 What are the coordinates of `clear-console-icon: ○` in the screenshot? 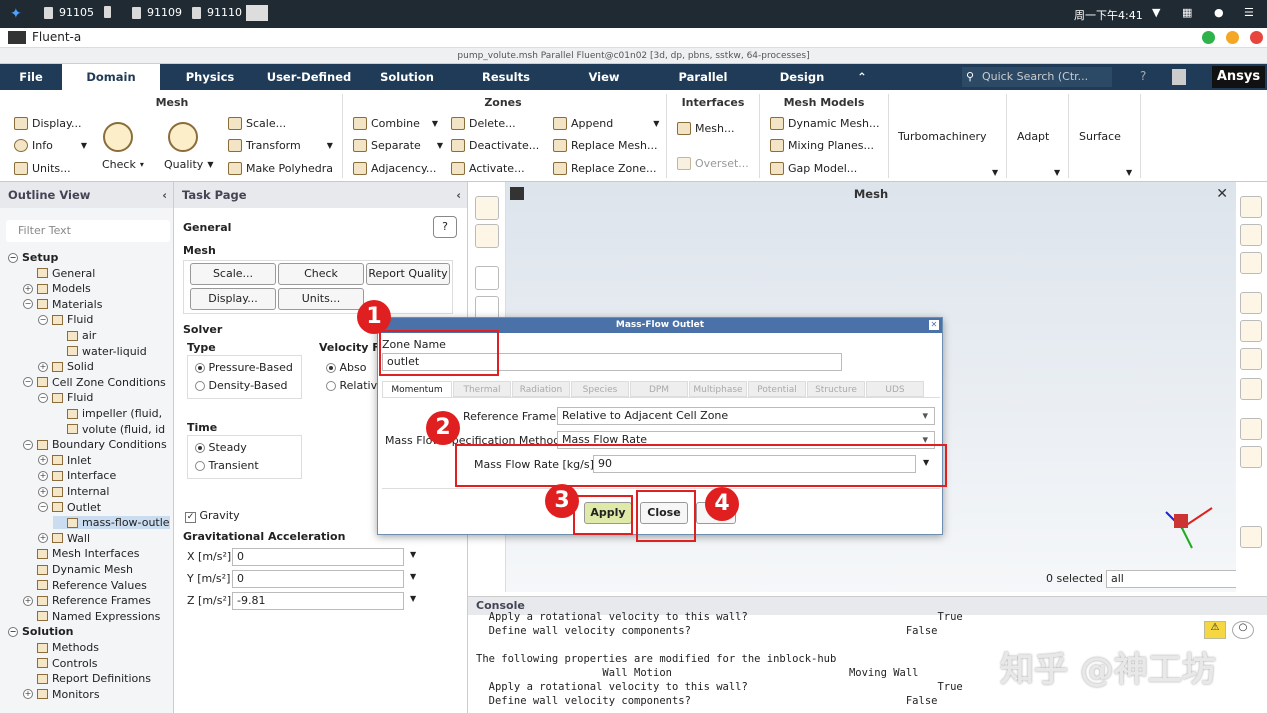 It's located at (1243, 630).